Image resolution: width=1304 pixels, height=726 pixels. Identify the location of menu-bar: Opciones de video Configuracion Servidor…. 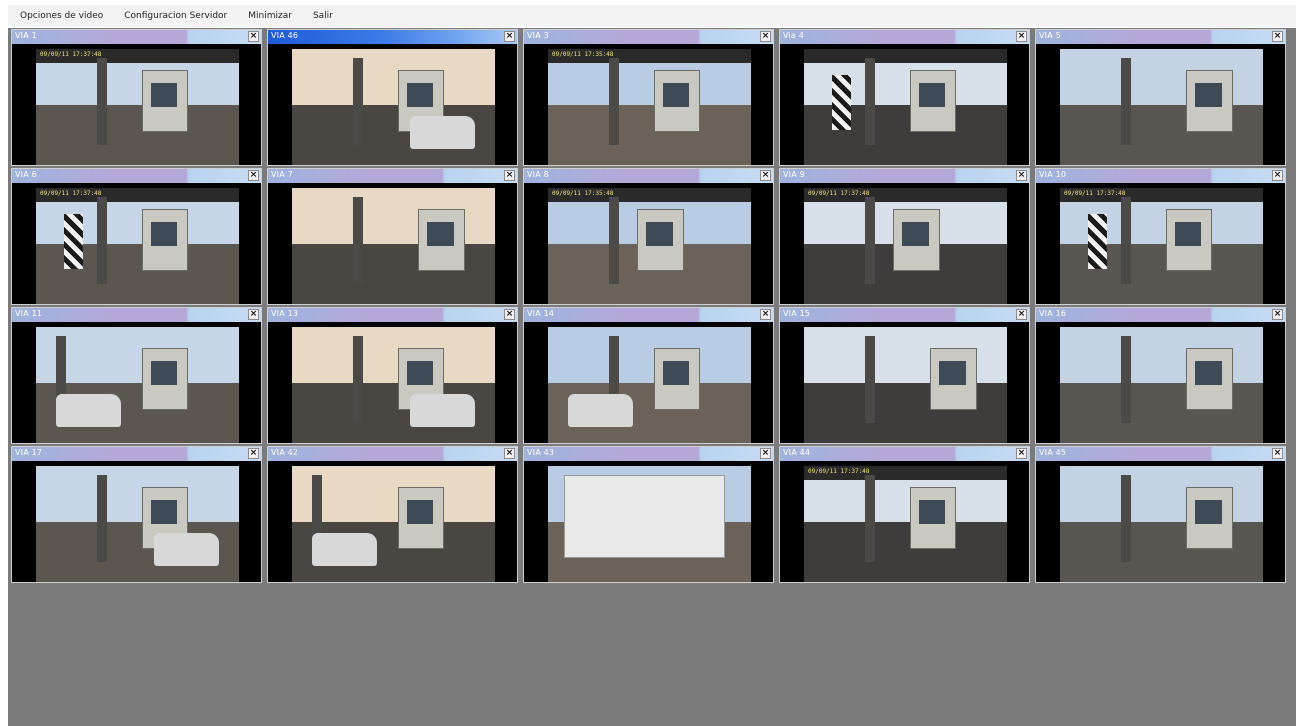
(652, 16).